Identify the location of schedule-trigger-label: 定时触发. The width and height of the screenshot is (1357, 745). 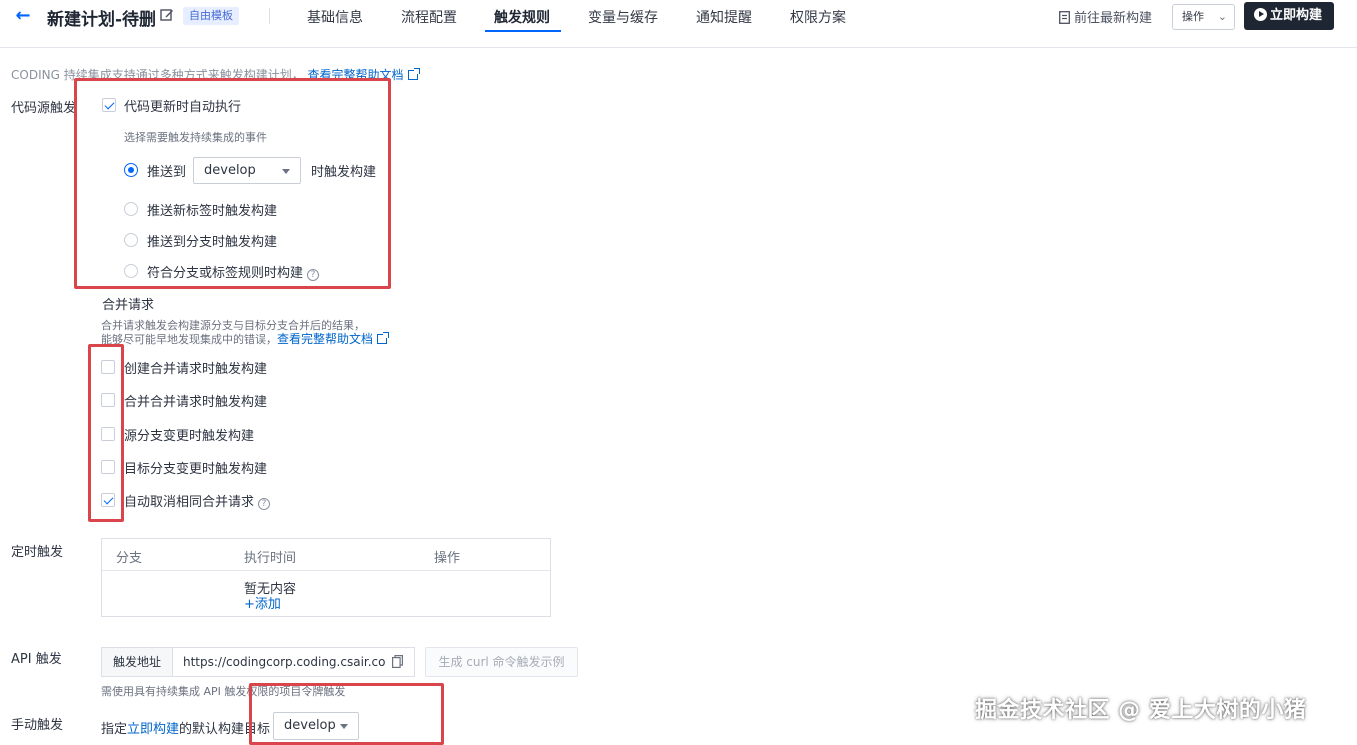
(37, 552).